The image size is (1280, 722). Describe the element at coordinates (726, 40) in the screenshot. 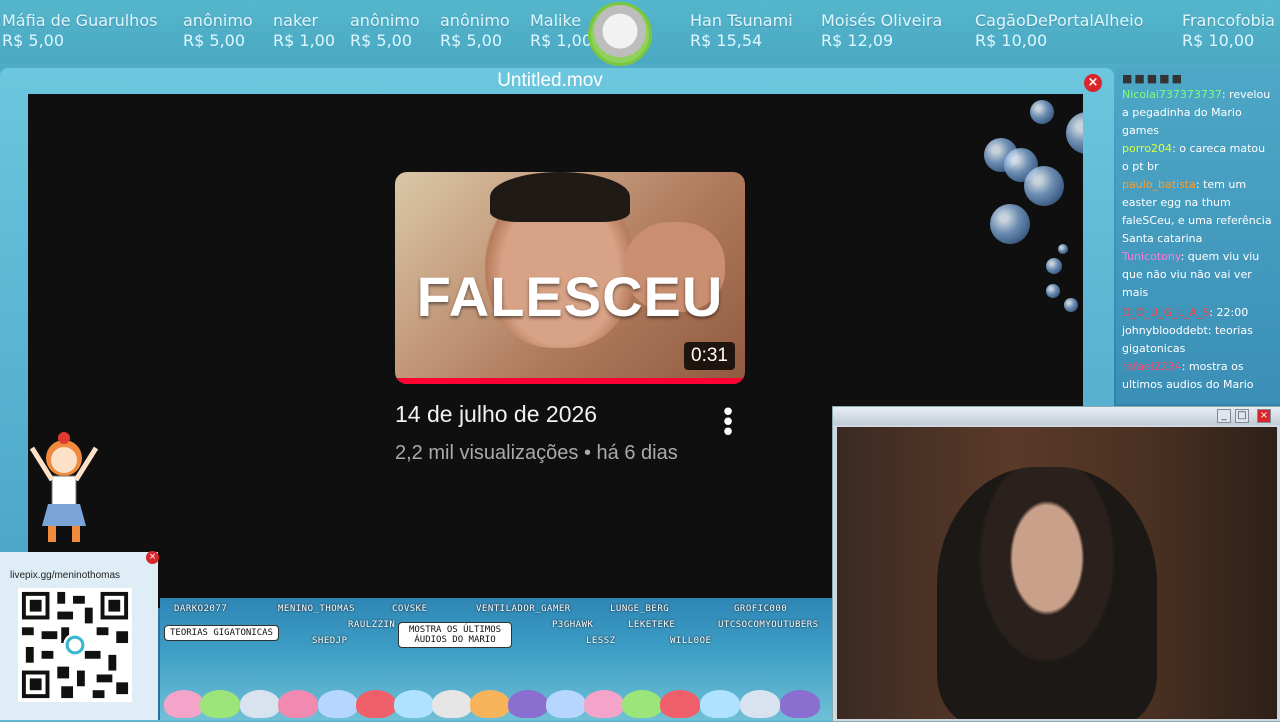

I see `donation-amount: R$ 15,54` at that location.